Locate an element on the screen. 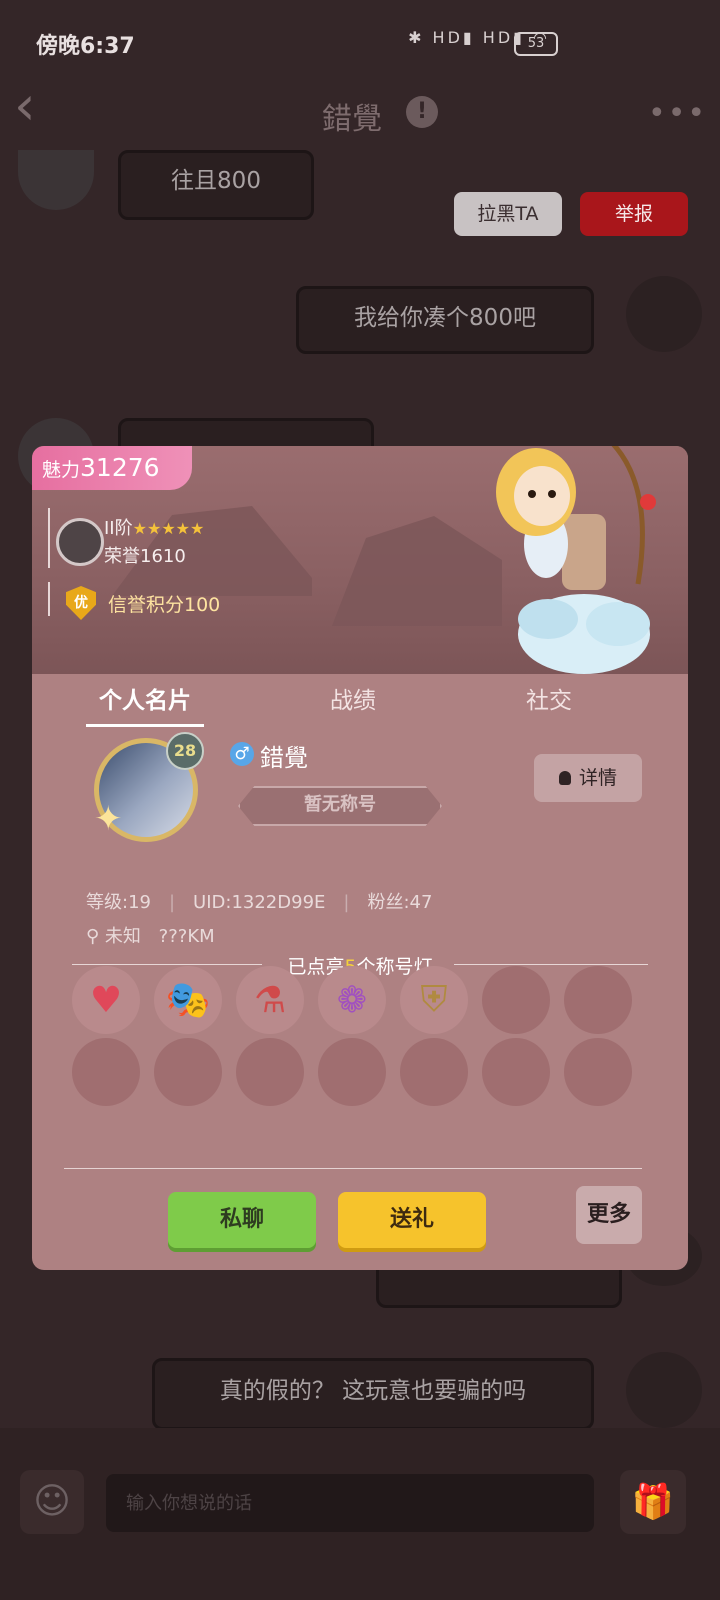 The height and width of the screenshot is (1600, 720). title-plate: 暂无称号 is located at coordinates (340, 806).